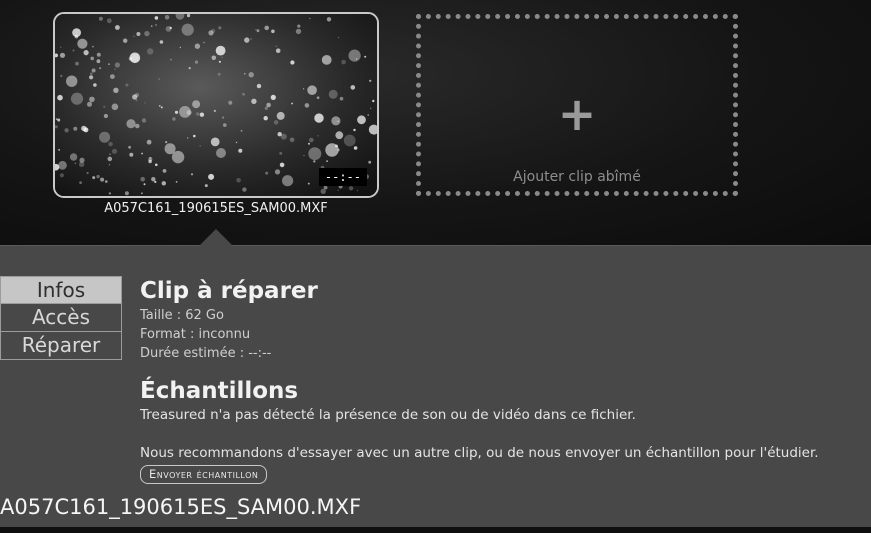 The width and height of the screenshot is (871, 533). Describe the element at coordinates (216, 105) in the screenshot. I see `clip-thumbnail: --:--` at that location.